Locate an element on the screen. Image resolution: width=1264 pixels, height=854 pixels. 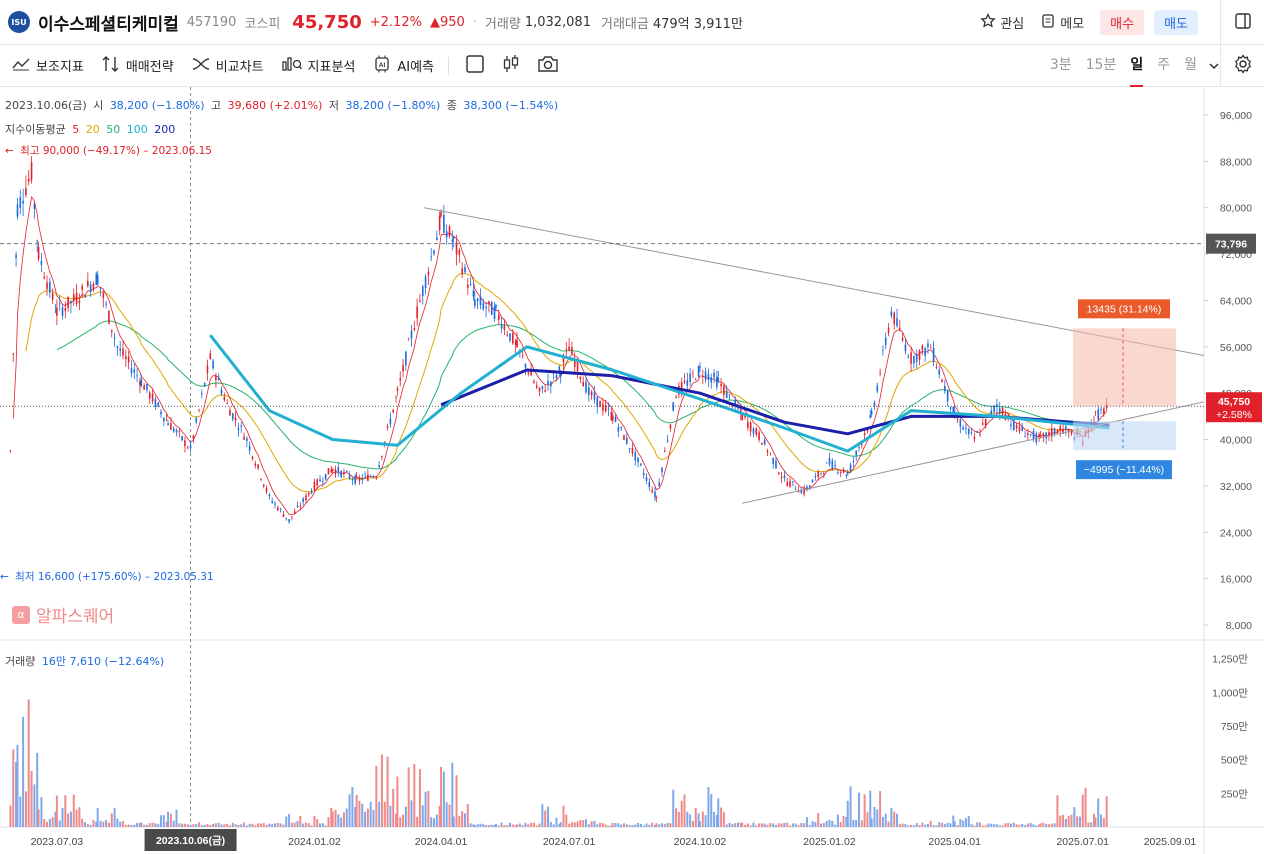
period-15min: 15분 is located at coordinates (1101, 66).